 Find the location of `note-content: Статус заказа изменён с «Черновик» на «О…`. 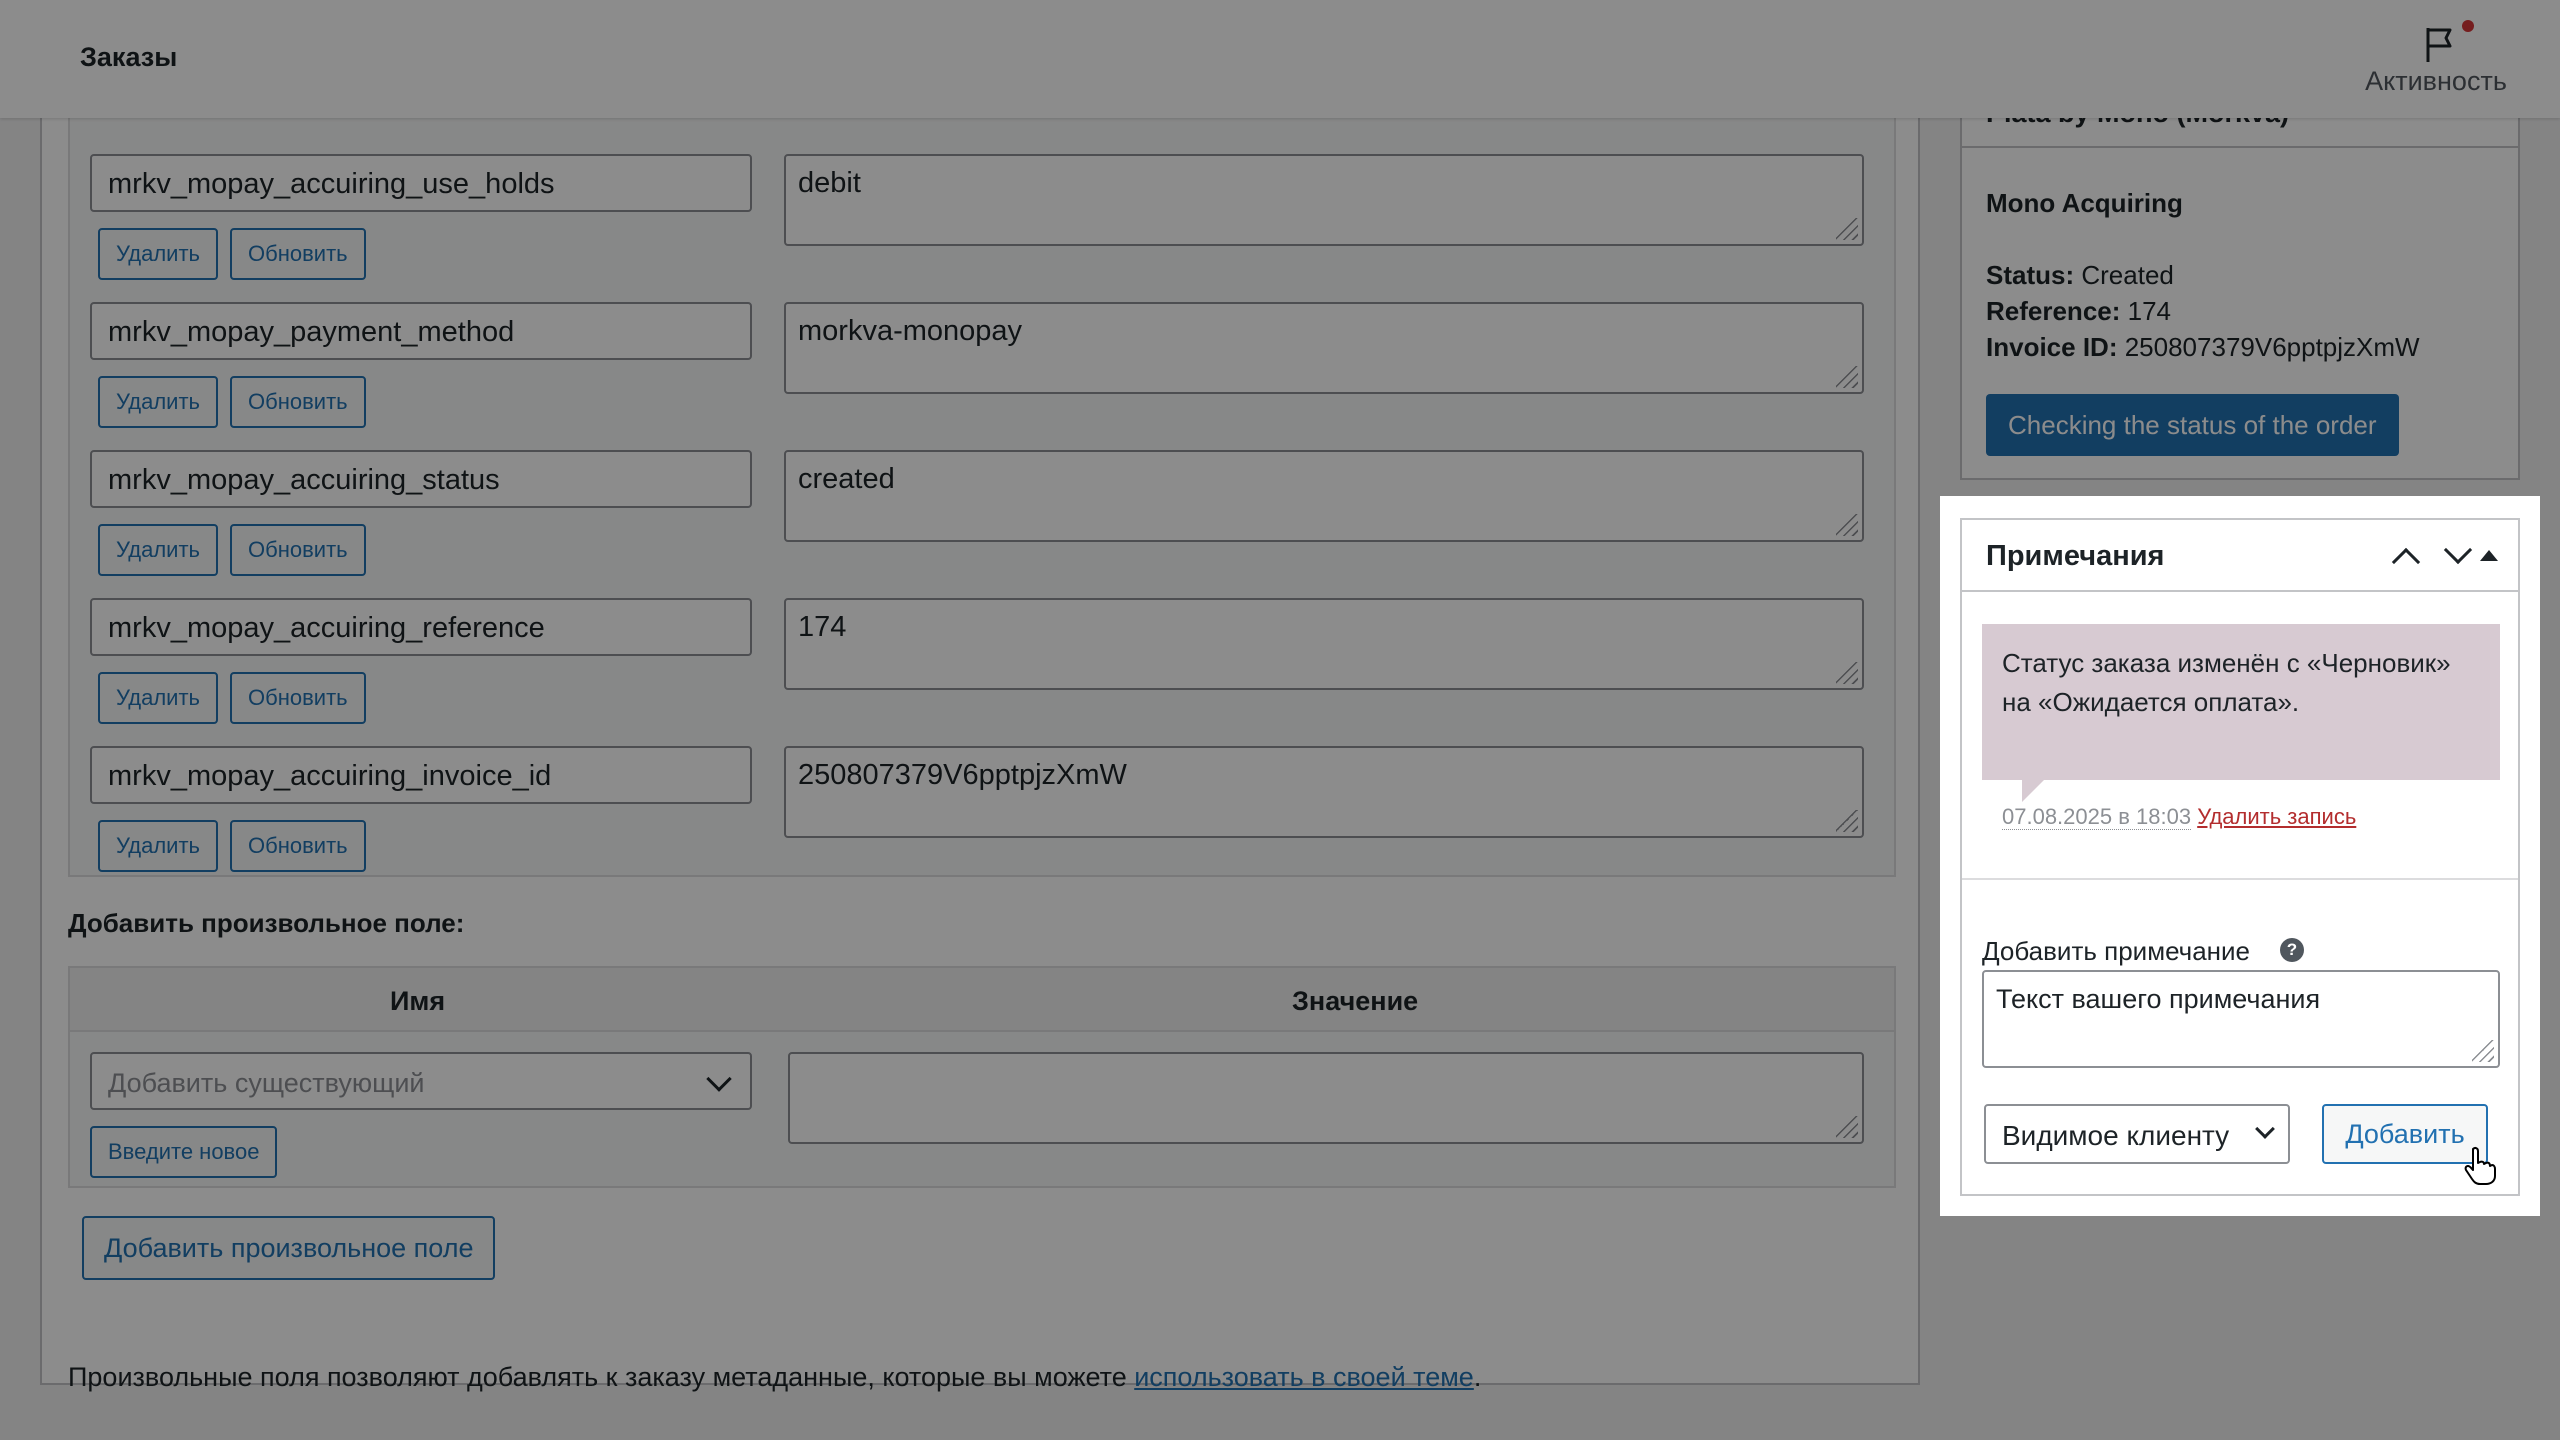

note-content: Статус заказа изменён с «Черновик» на «О… is located at coordinates (2241, 702).